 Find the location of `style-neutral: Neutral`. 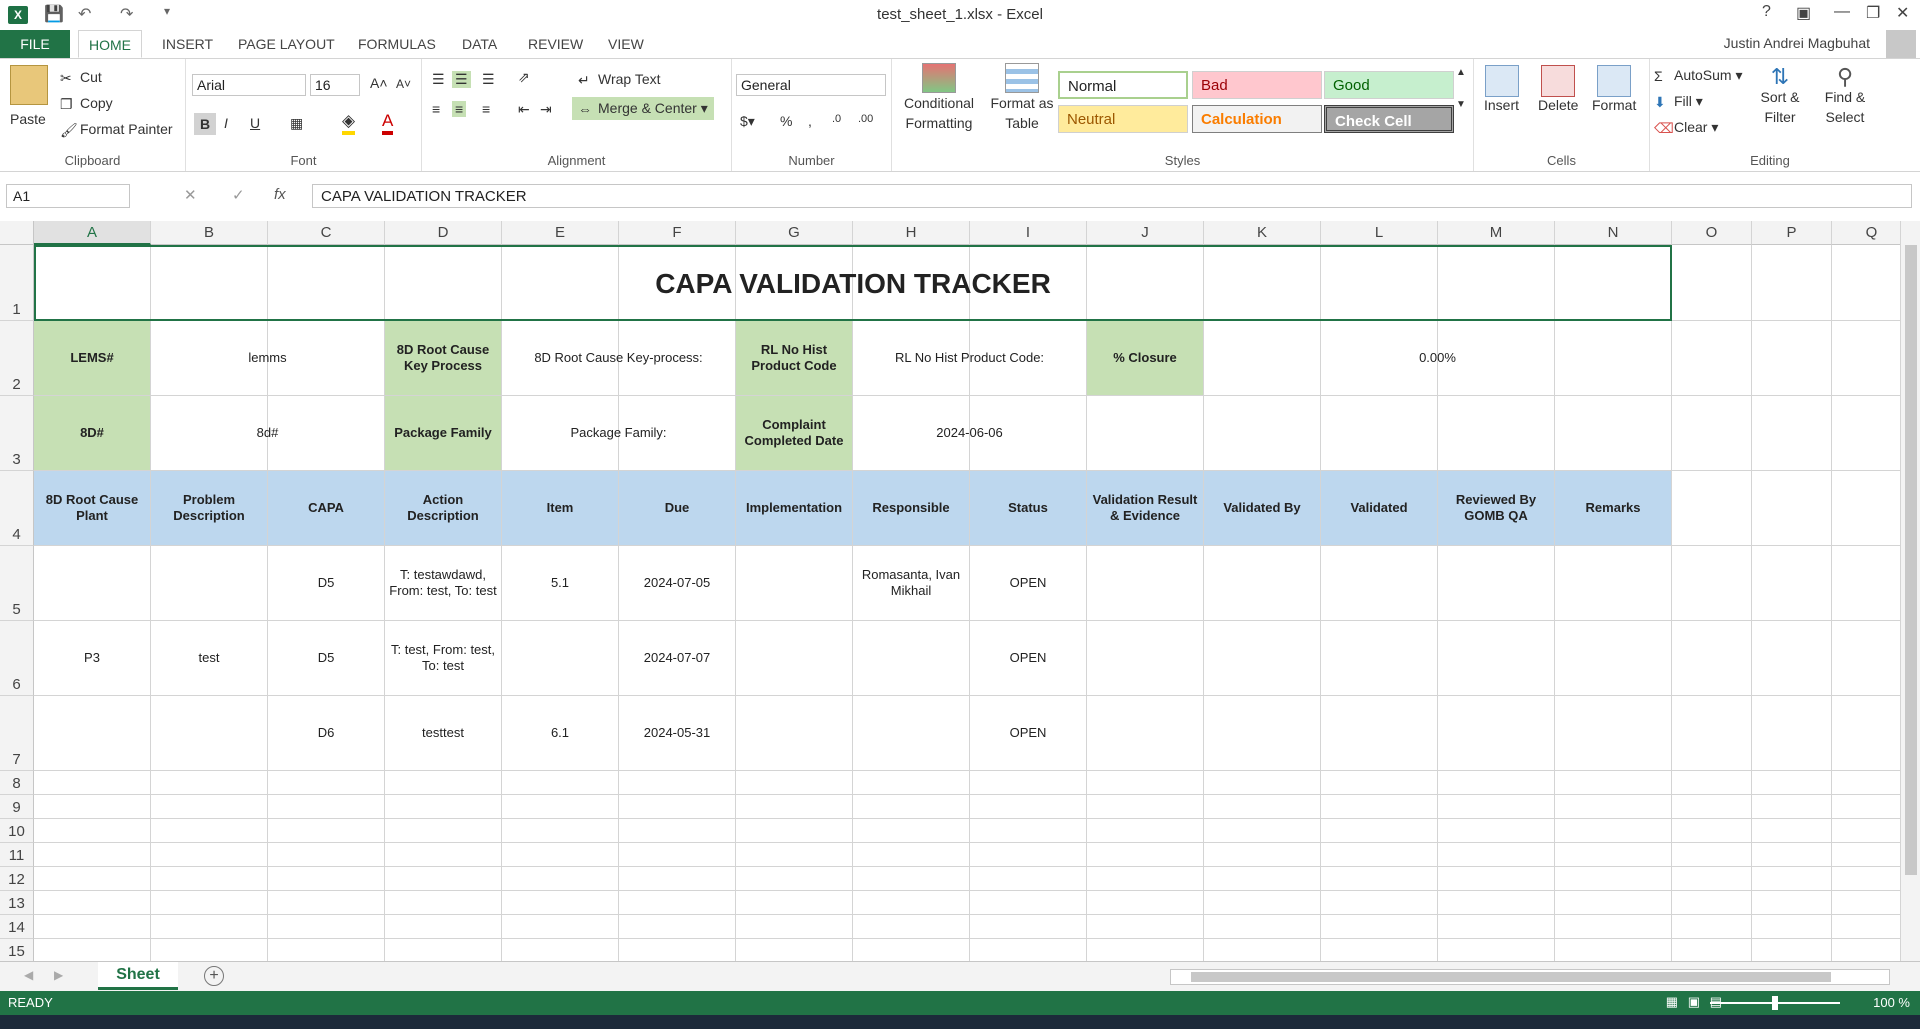

style-neutral: Neutral is located at coordinates (1123, 119).